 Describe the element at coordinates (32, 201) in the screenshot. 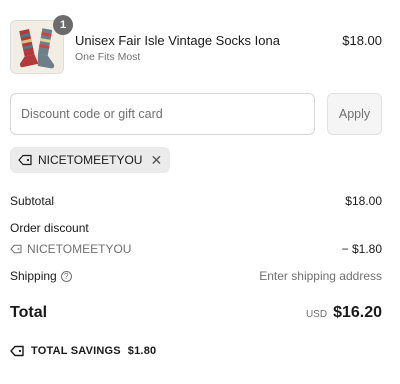

I see `subtotal-label: Subtotal` at that location.